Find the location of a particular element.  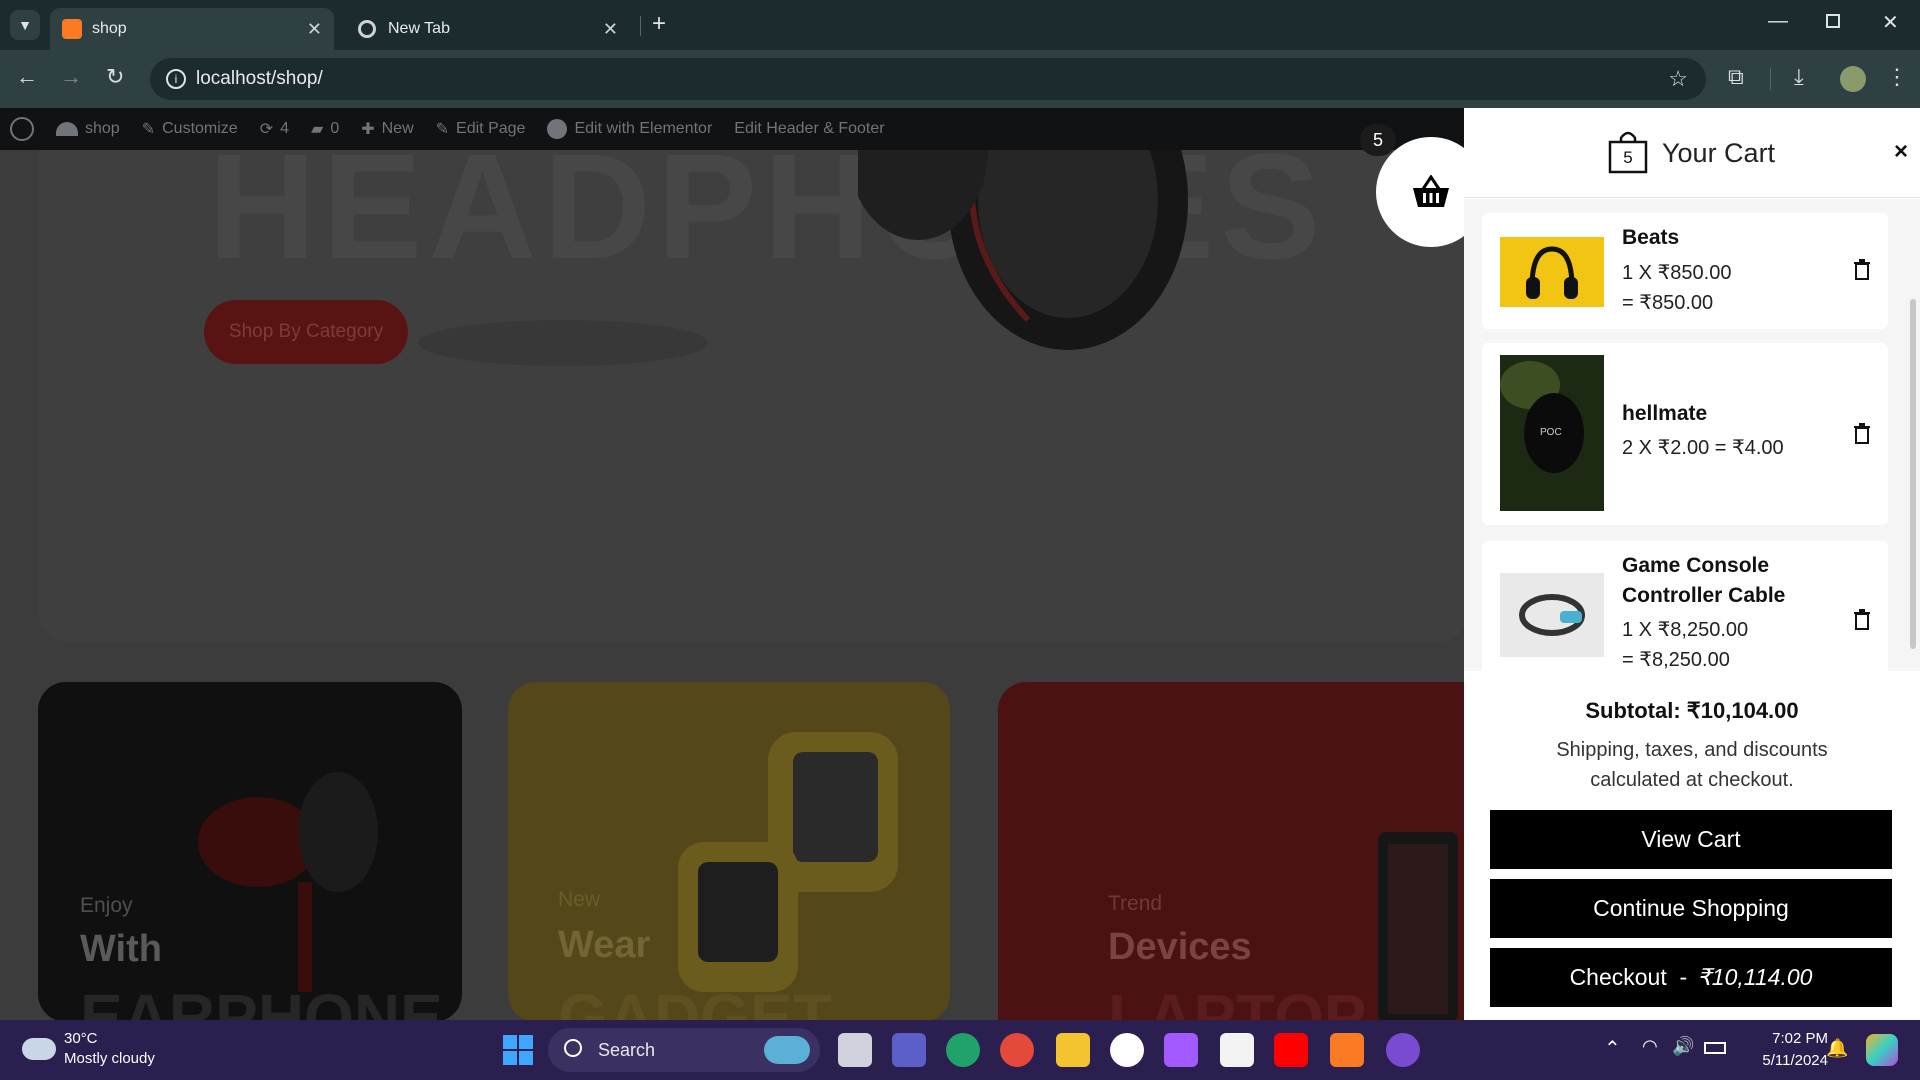

wordpress-logo is located at coordinates (22, 129).